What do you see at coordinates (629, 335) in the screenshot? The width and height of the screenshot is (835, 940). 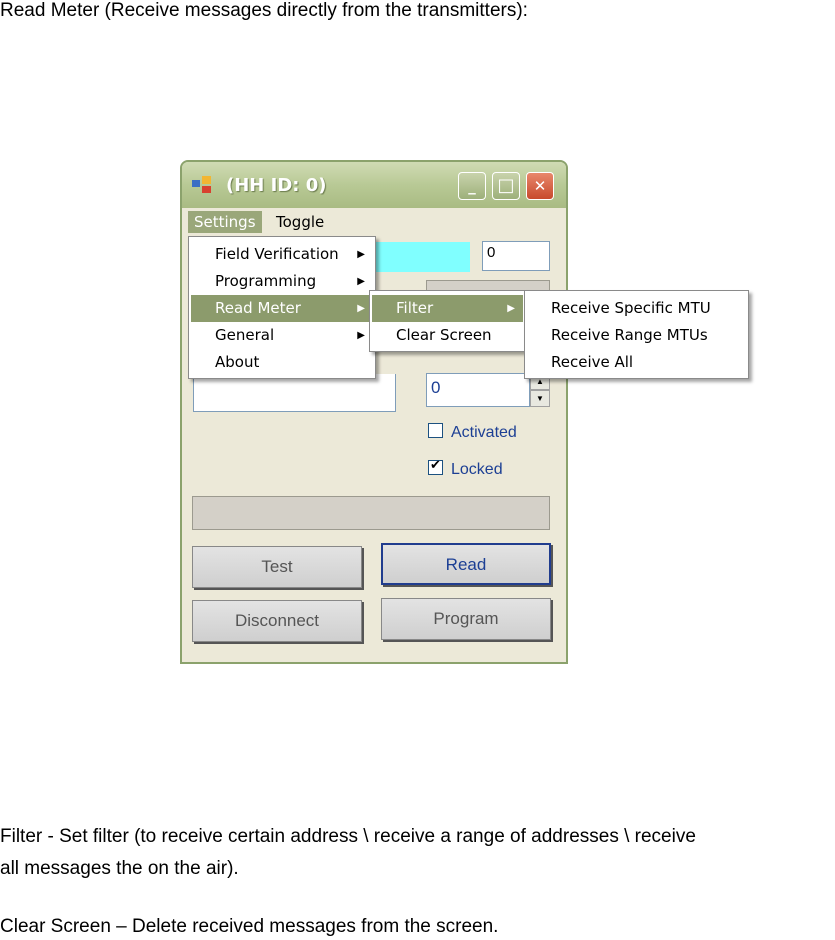 I see `menu-item-label: Receive Range MTUs` at bounding box center [629, 335].